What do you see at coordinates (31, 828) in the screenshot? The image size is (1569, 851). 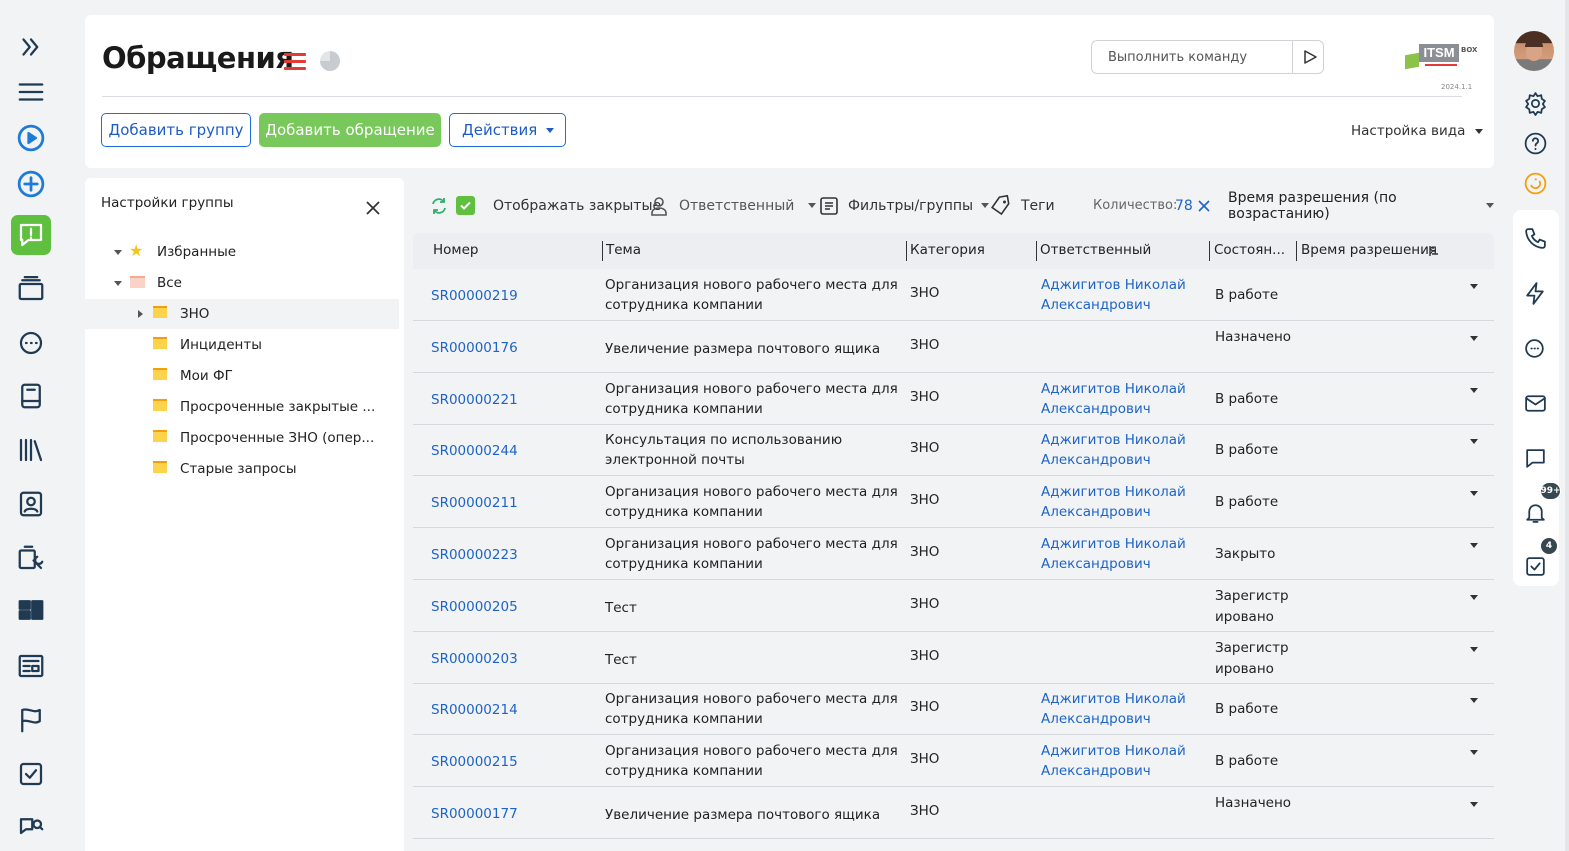 I see `search-chat-icon` at bounding box center [31, 828].